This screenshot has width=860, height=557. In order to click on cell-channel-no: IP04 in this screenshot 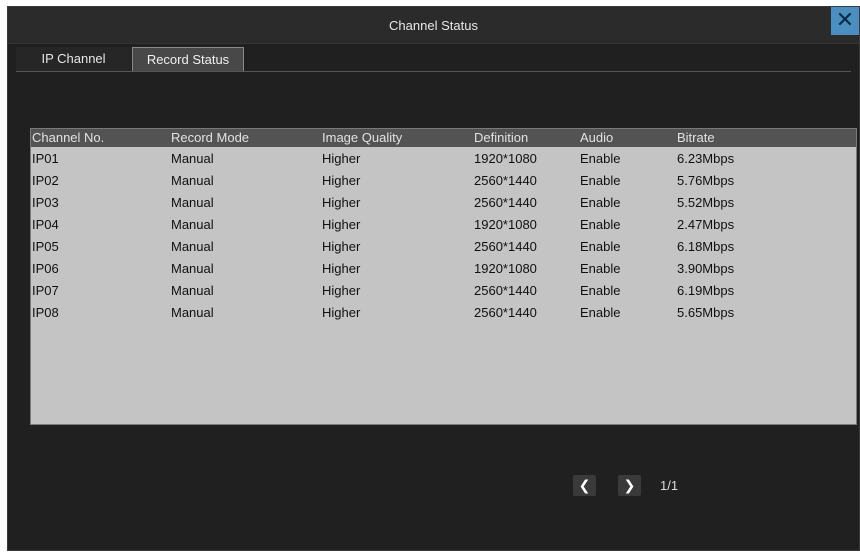, I will do `click(45, 224)`.